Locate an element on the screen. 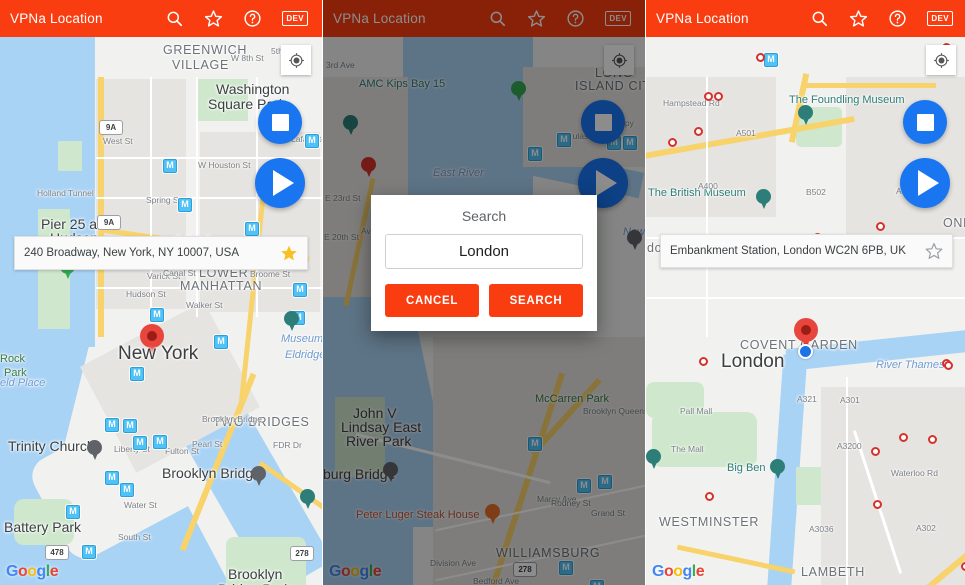 The height and width of the screenshot is (585, 965). map-label: Spring St is located at coordinates (163, 200).